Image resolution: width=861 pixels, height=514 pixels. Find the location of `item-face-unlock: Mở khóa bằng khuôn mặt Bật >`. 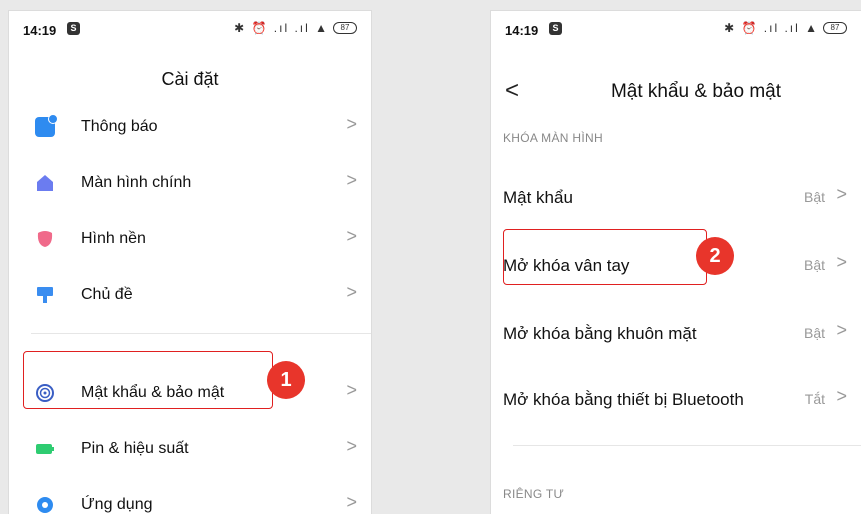

item-face-unlock: Mở khóa bằng khuôn mặt Bật > is located at coordinates (676, 333).